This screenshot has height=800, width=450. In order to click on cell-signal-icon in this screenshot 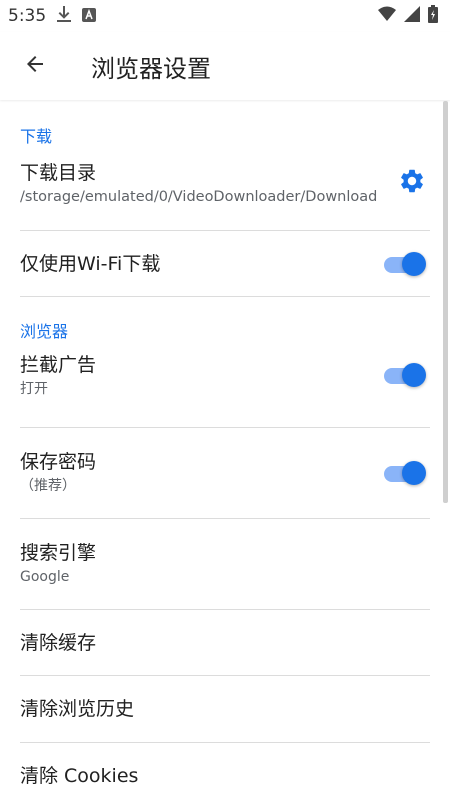, I will do `click(412, 16)`.